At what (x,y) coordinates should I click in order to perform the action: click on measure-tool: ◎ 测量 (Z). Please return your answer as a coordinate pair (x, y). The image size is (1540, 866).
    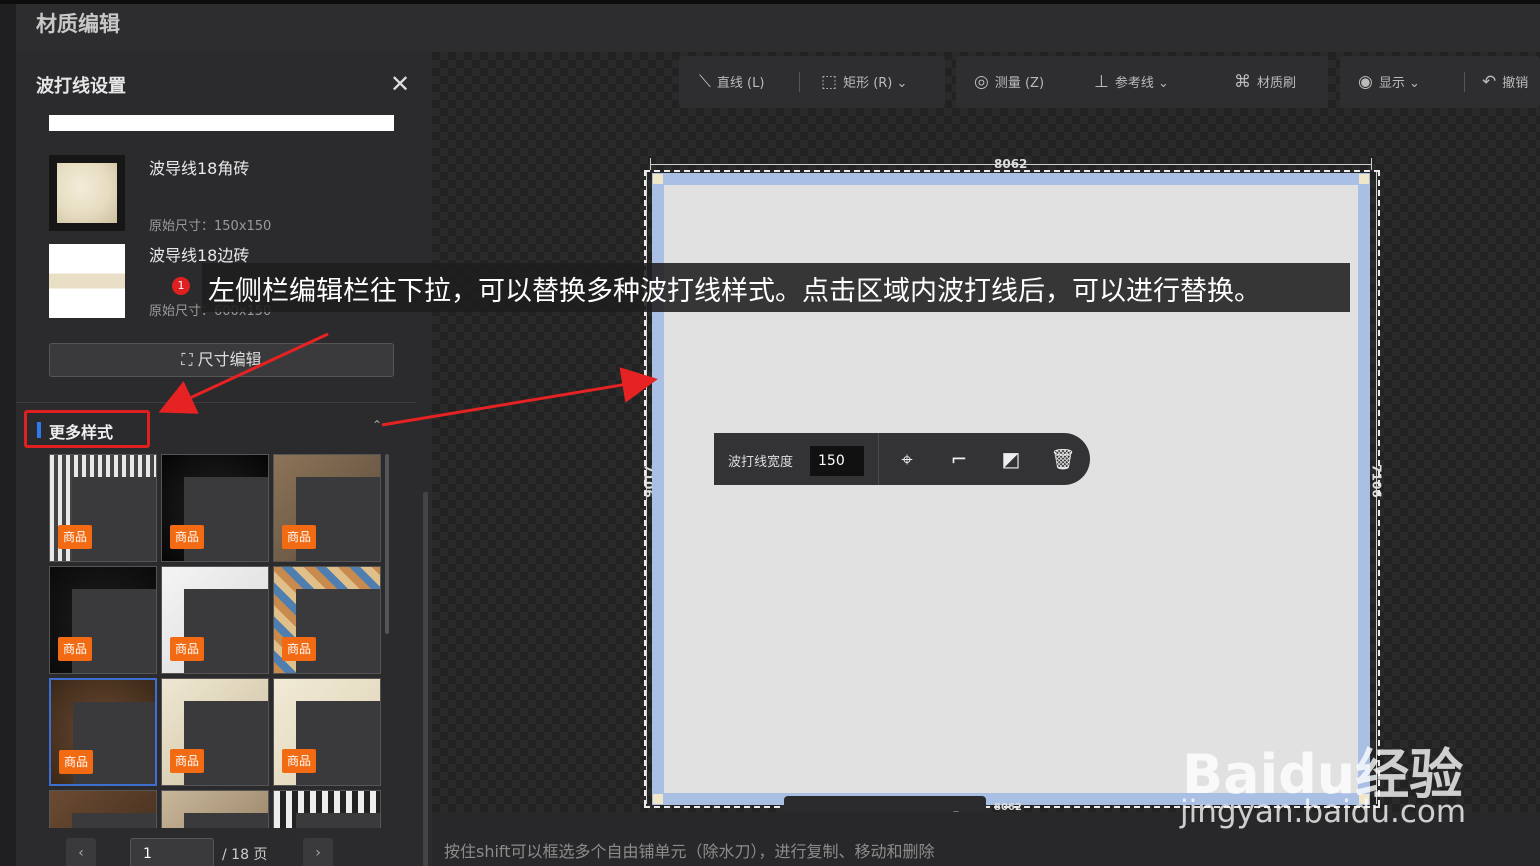
    Looking at the image, I should click on (1009, 82).